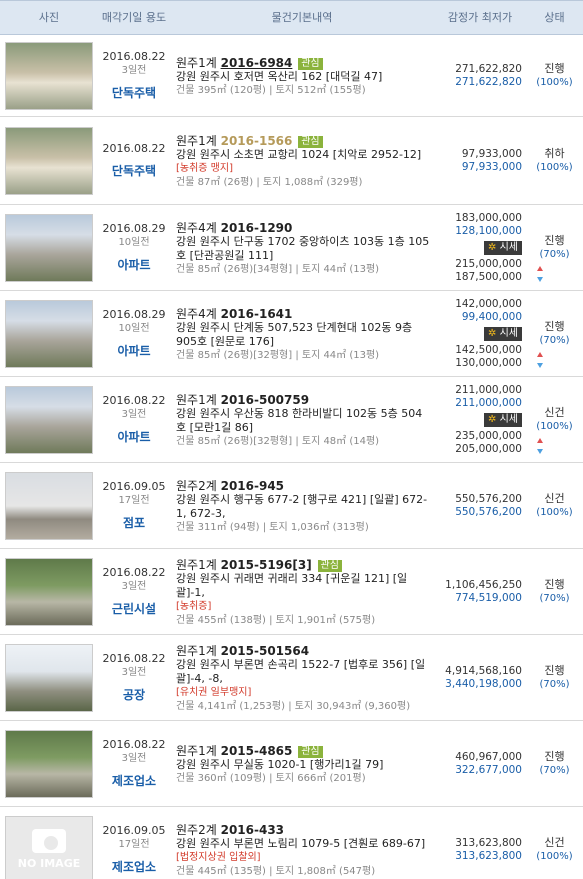 The width and height of the screenshot is (583, 879). Describe the element at coordinates (480, 591) in the screenshot. I see `price-cell: 1,106,456,250 774,519,000` at that location.